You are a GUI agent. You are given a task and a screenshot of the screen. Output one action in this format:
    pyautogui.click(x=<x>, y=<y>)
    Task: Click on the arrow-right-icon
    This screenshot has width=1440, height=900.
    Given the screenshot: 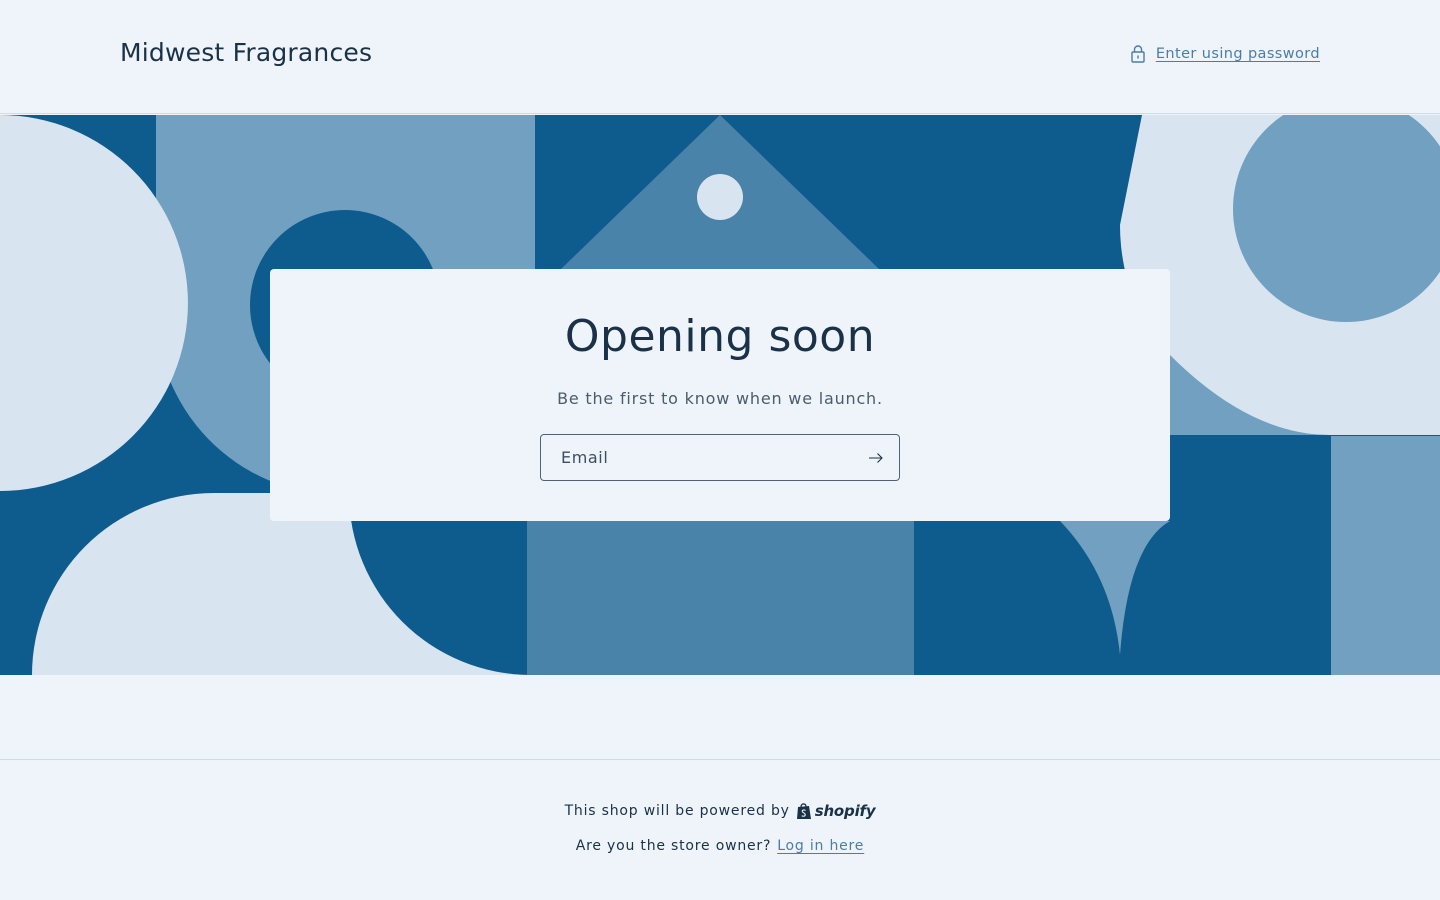 What is the action you would take?
    pyautogui.click(x=876, y=457)
    